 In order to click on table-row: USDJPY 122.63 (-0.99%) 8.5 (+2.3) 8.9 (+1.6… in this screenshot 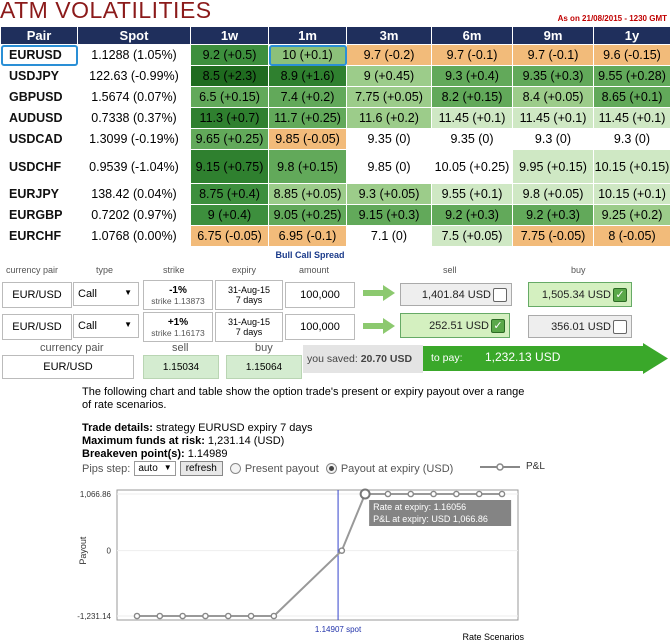, I will do `click(335, 76)`.